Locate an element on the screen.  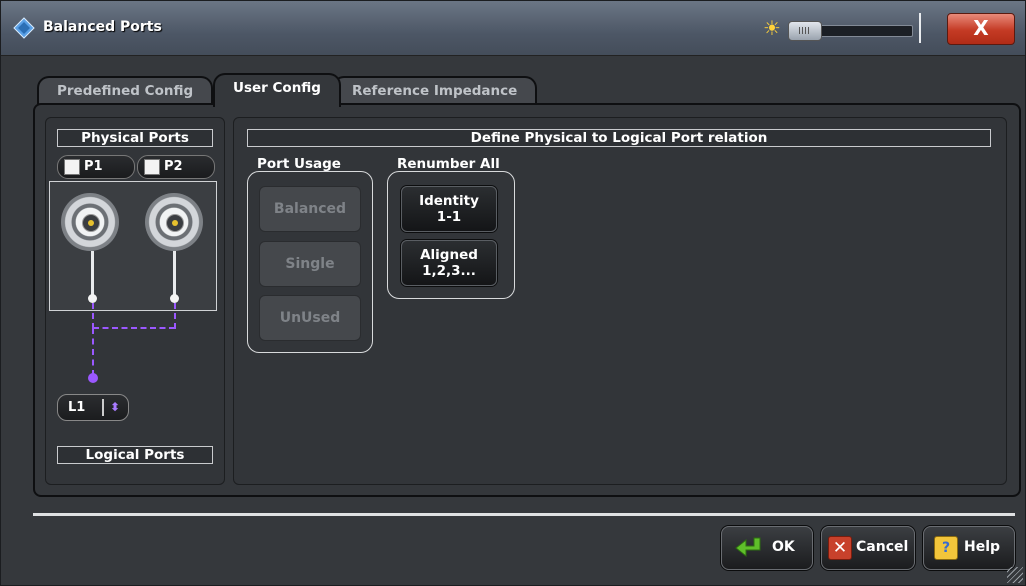
identity-button: Identity 1-1 is located at coordinates (449, 209).